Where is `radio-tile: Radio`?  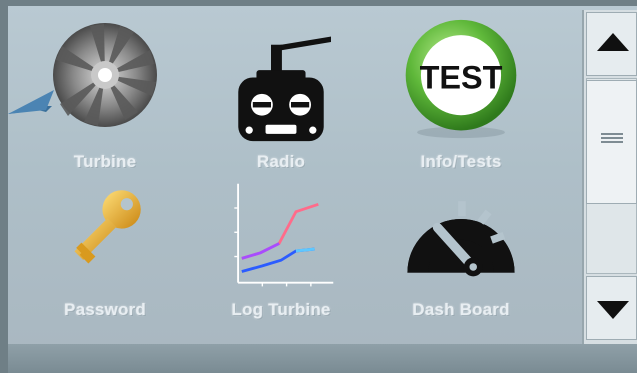
radio-tile: Radio is located at coordinates (281, 92).